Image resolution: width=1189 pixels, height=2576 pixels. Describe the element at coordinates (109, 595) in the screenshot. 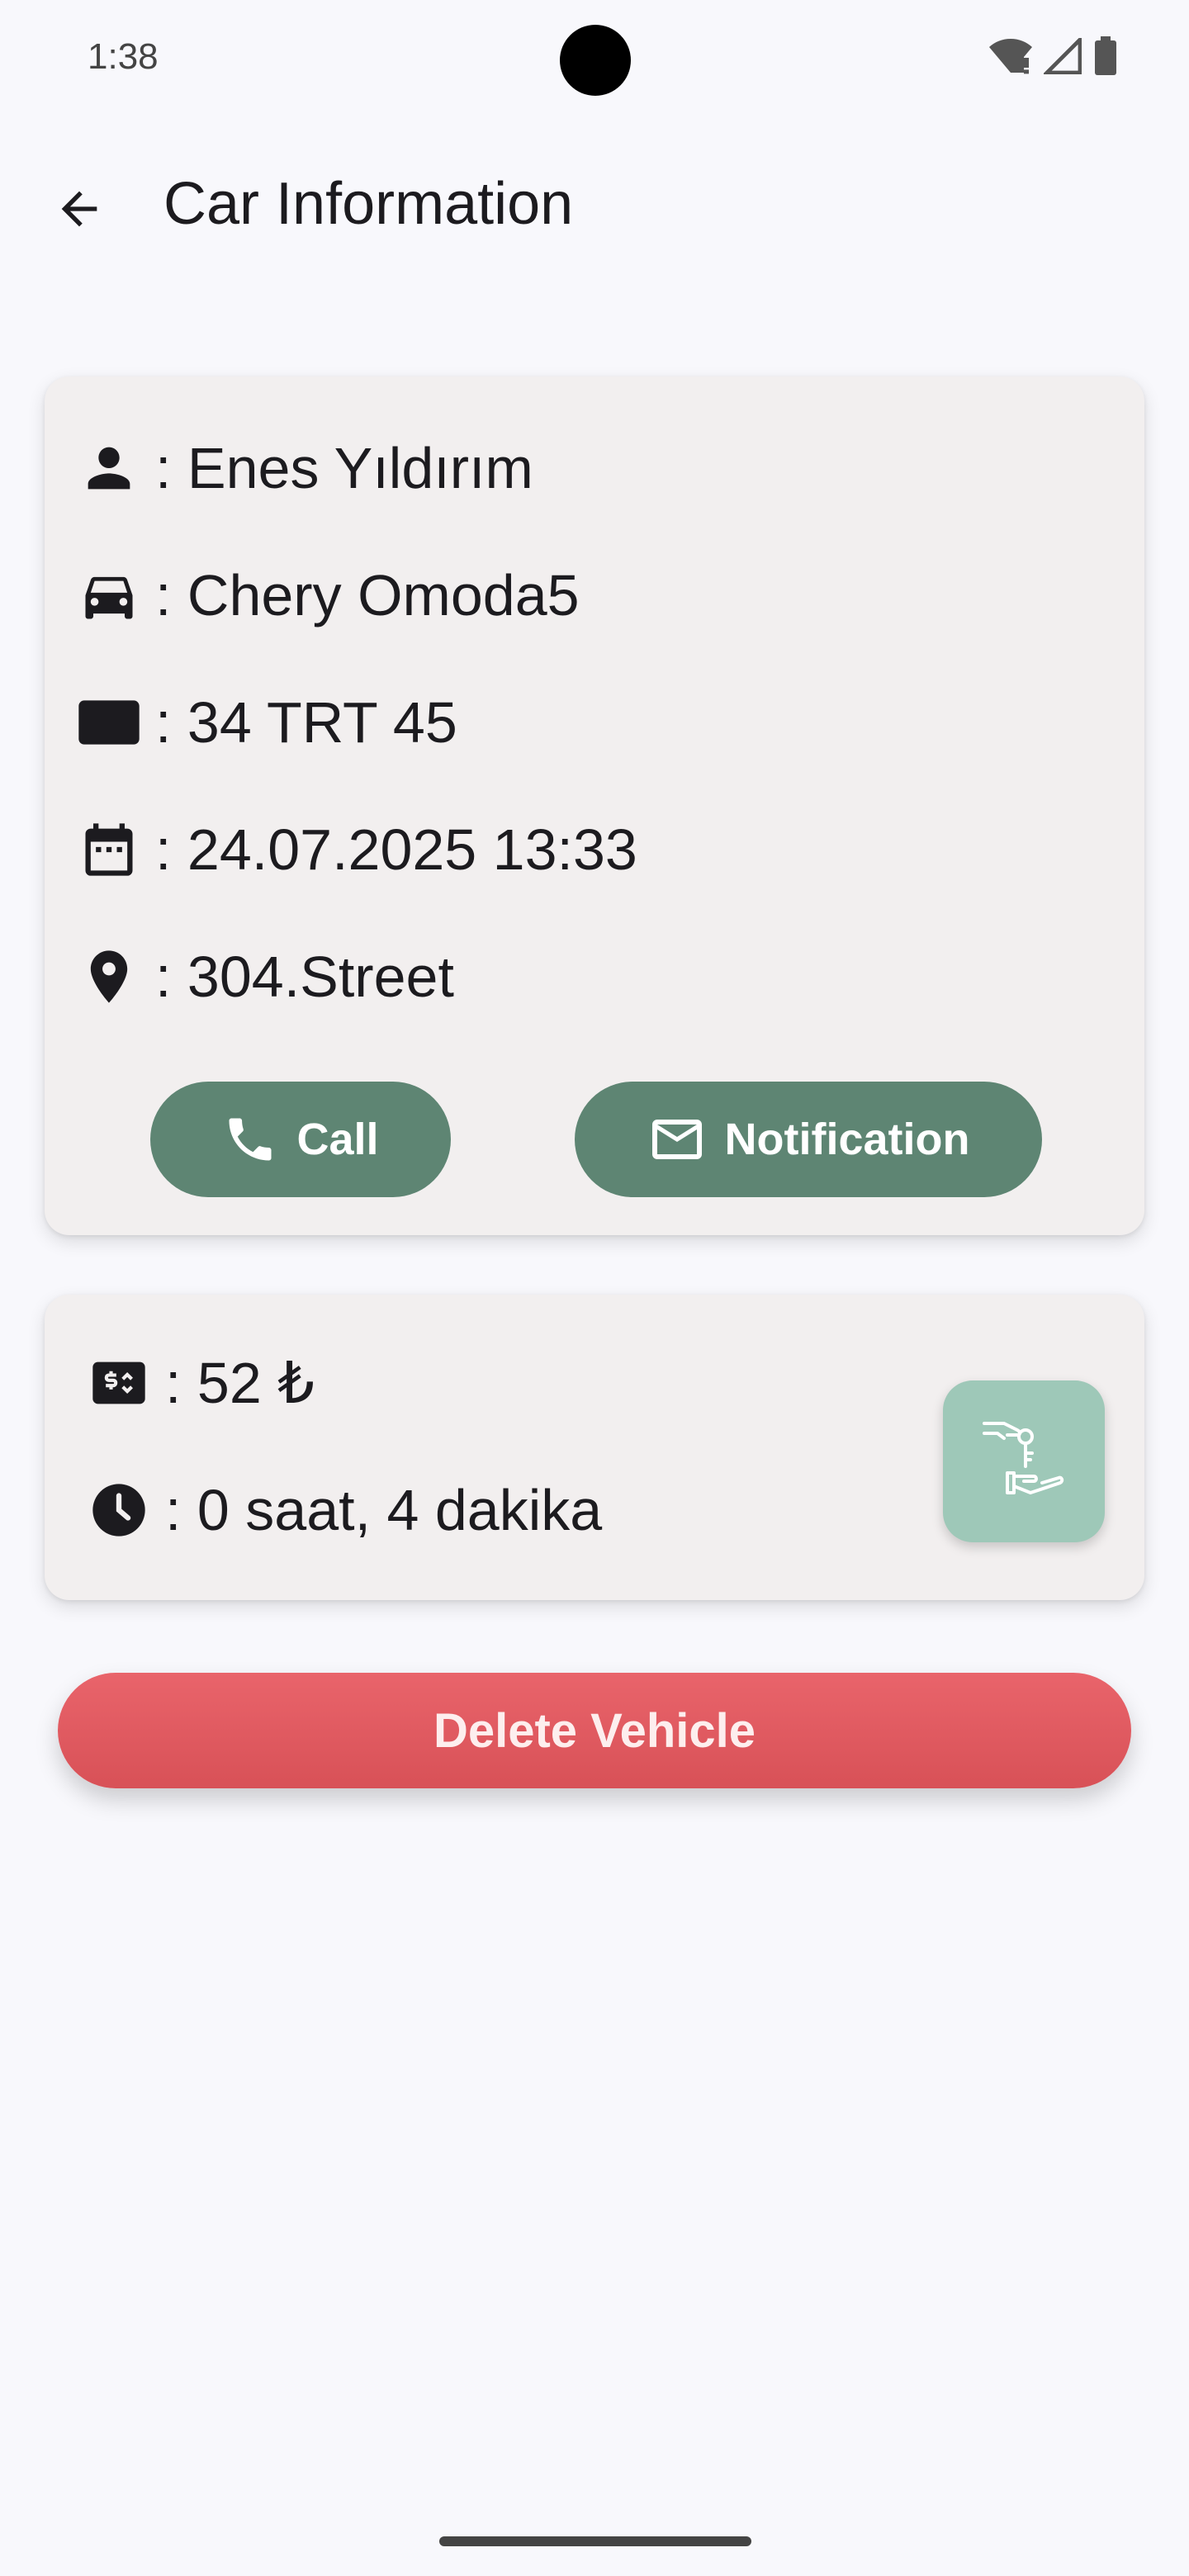

I see `car-icon` at that location.